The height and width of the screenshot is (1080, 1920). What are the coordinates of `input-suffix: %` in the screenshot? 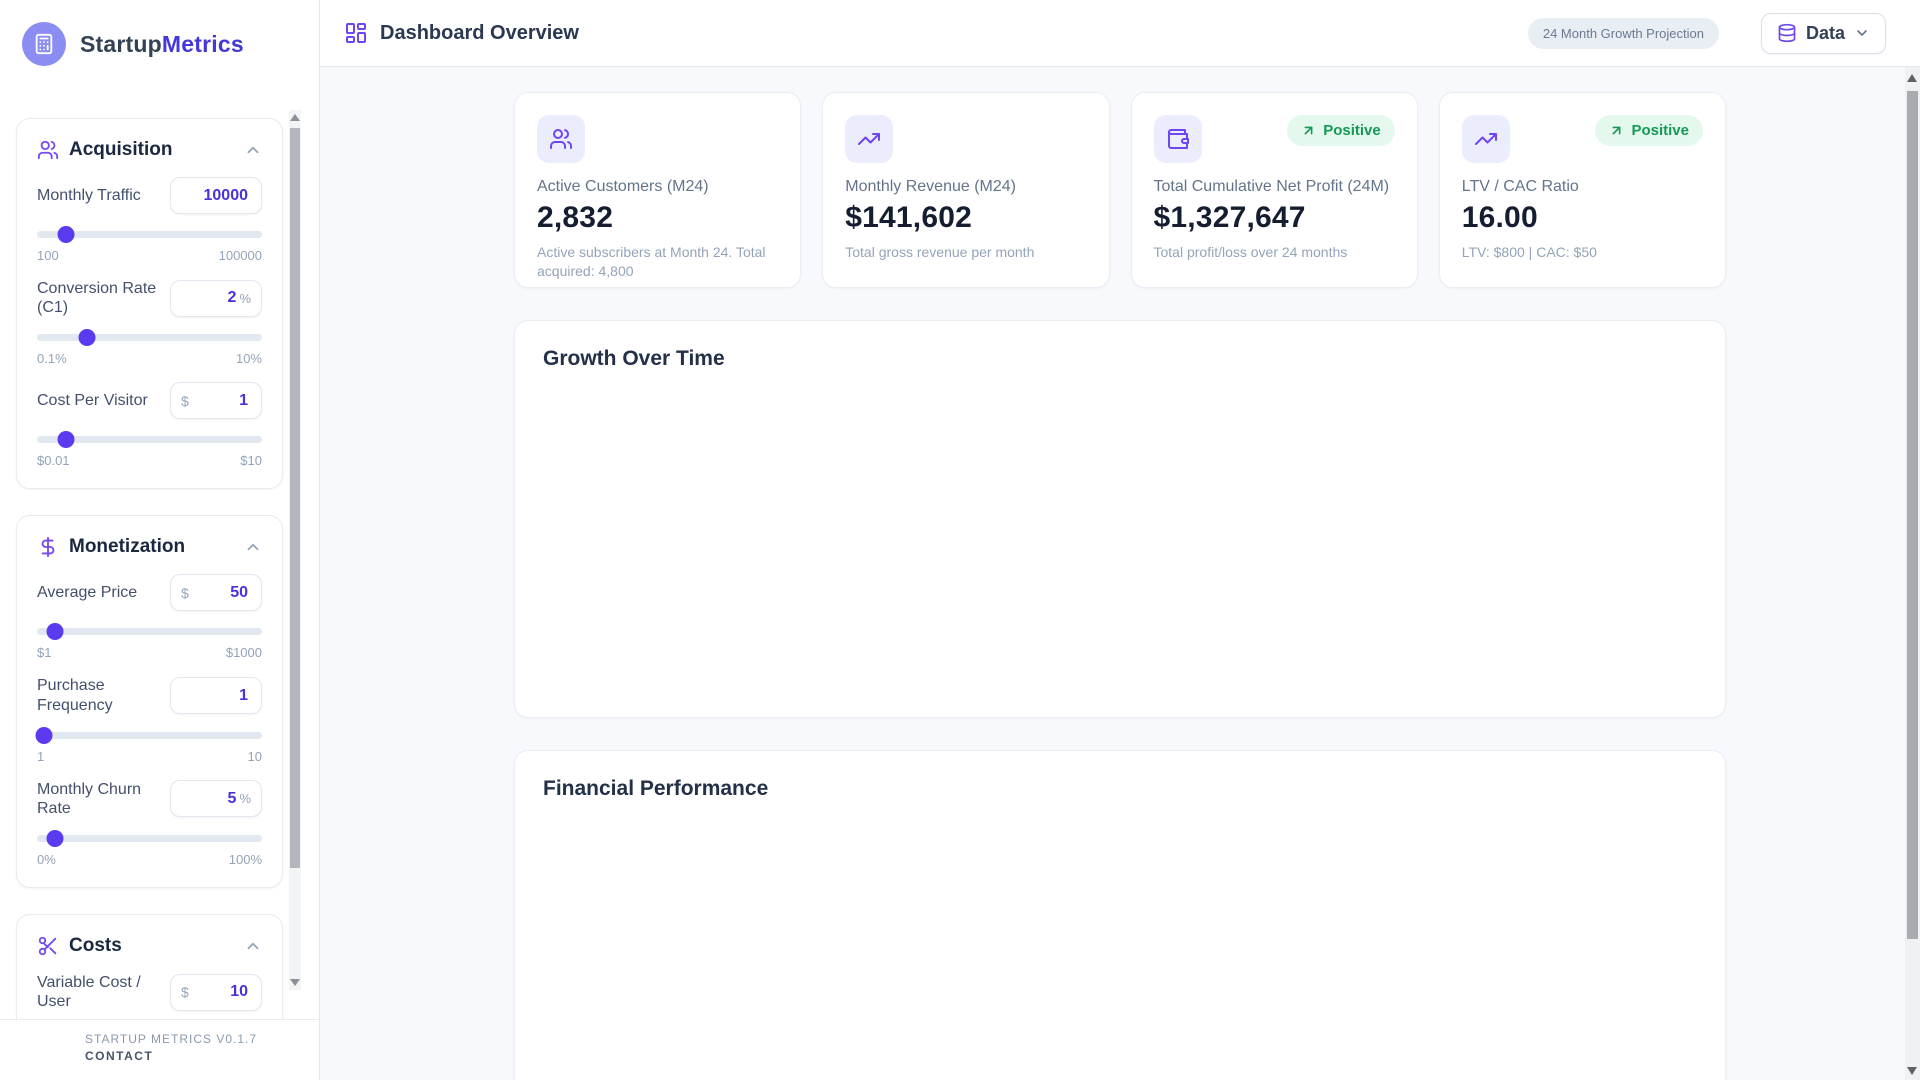 It's located at (245, 298).